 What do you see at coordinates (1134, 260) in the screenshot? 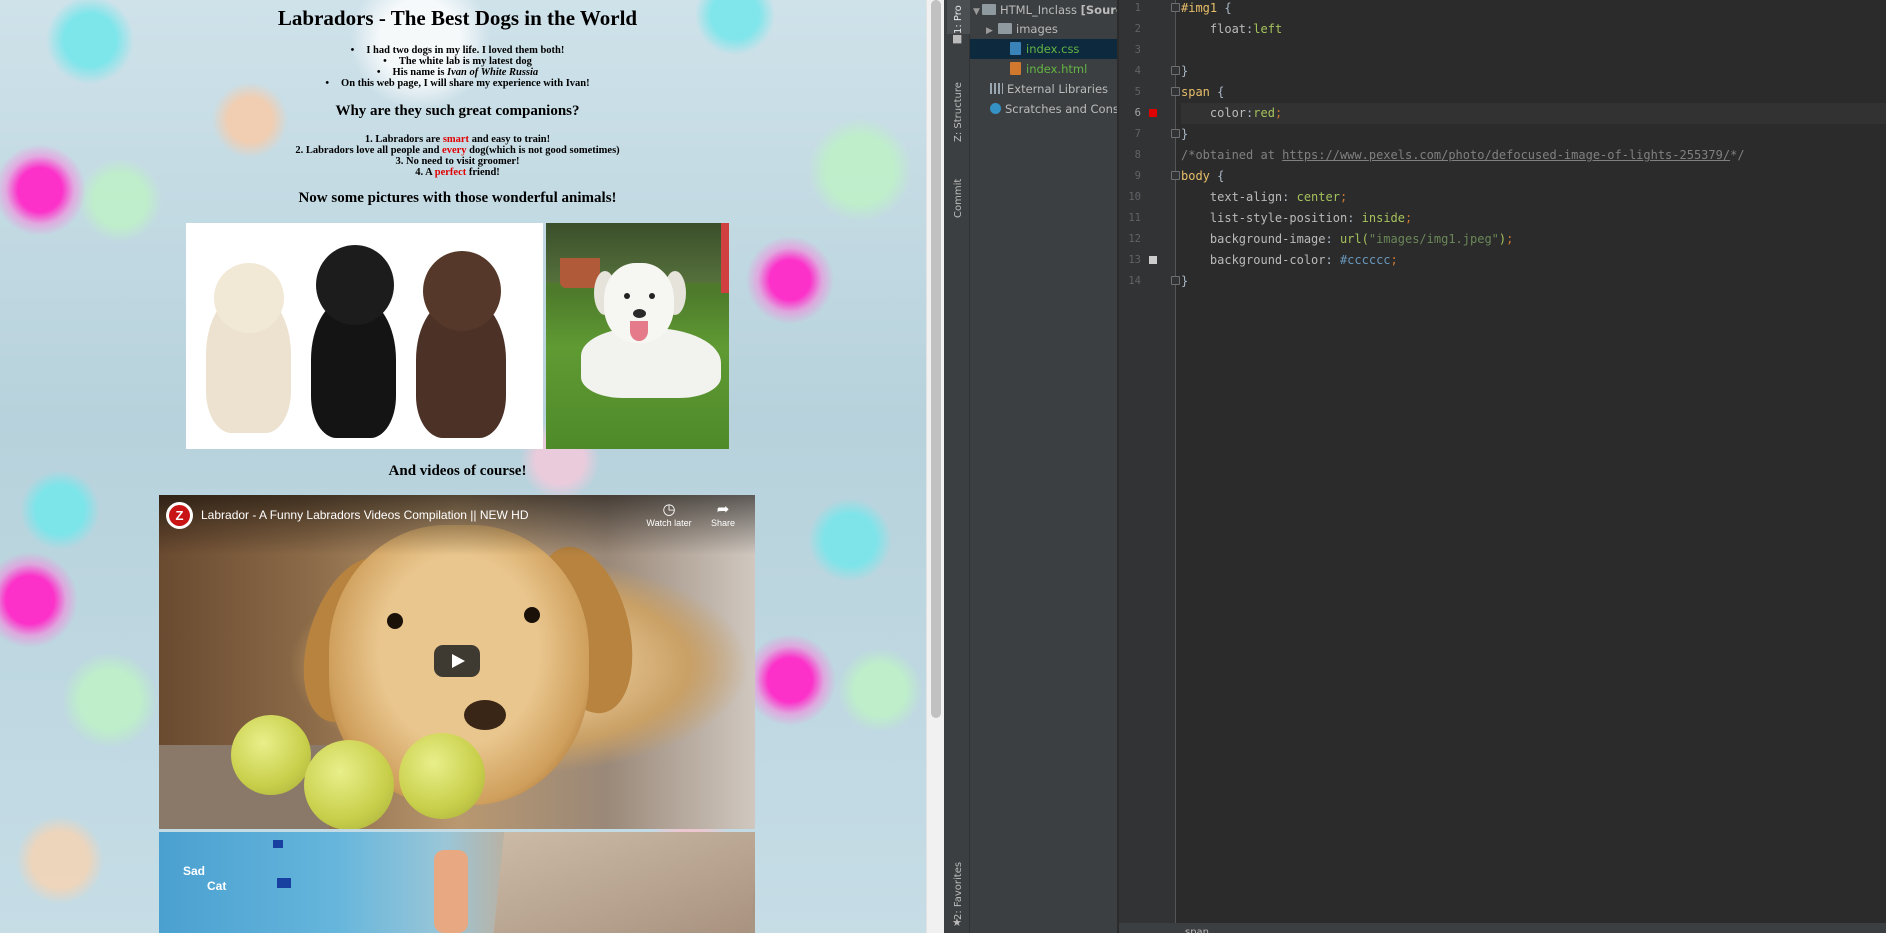
I see `line-number: 13` at bounding box center [1134, 260].